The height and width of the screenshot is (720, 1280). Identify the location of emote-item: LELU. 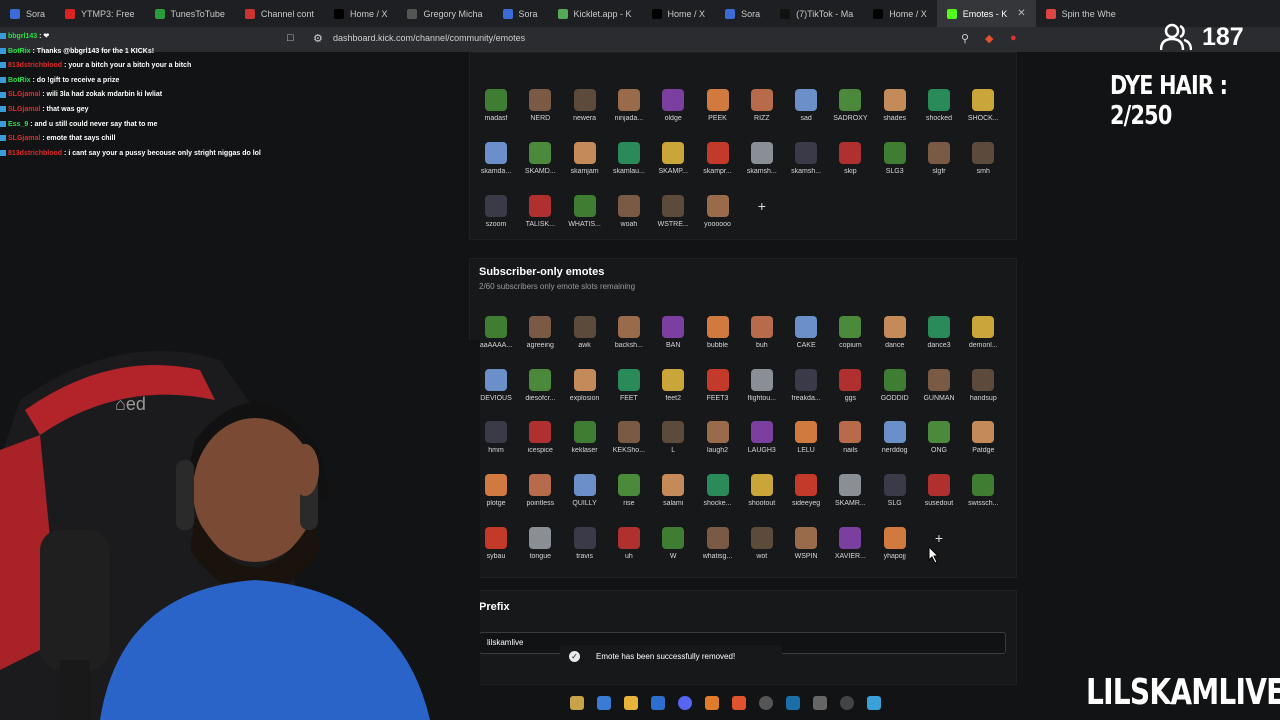
(806, 437).